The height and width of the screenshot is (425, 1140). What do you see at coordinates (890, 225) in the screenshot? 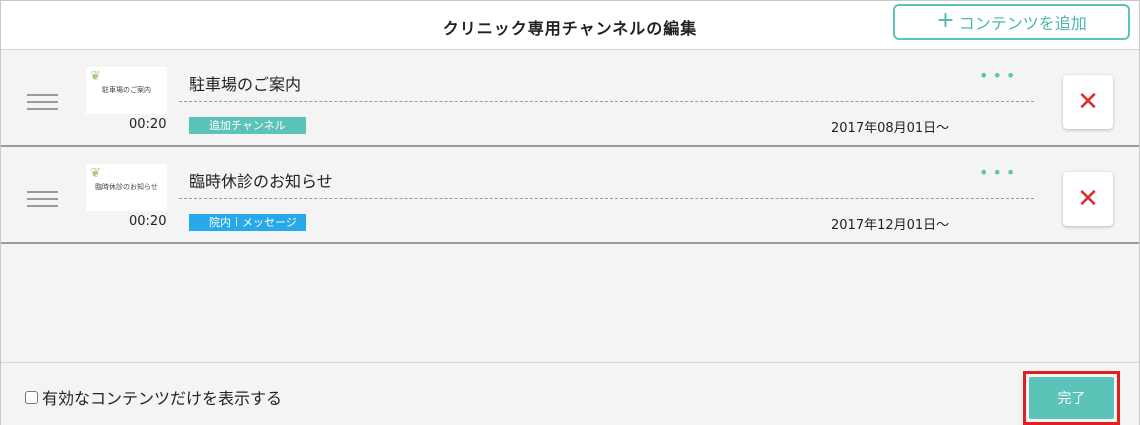
I see `start-date: 2017年12月01日〜` at bounding box center [890, 225].